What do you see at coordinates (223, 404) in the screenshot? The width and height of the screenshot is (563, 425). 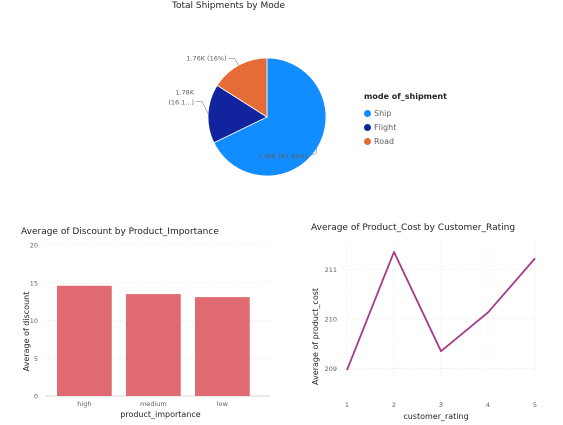 I see `x-tick-label: low` at bounding box center [223, 404].